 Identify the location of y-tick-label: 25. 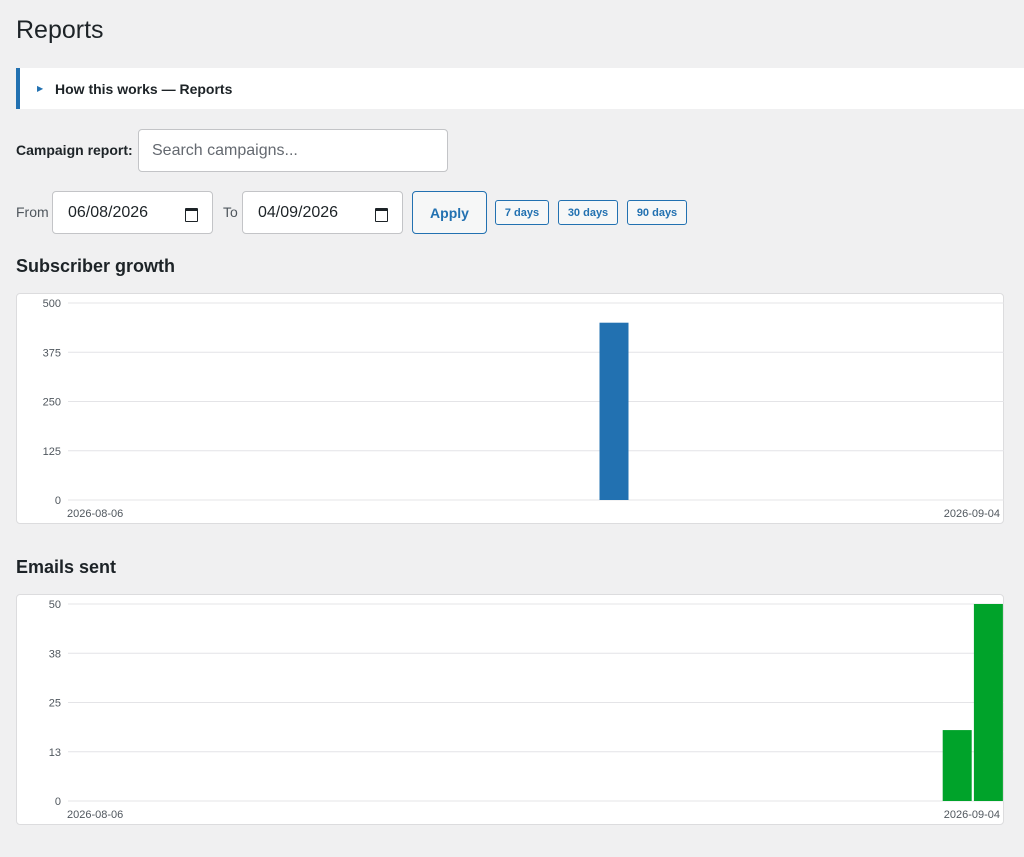
(55, 704).